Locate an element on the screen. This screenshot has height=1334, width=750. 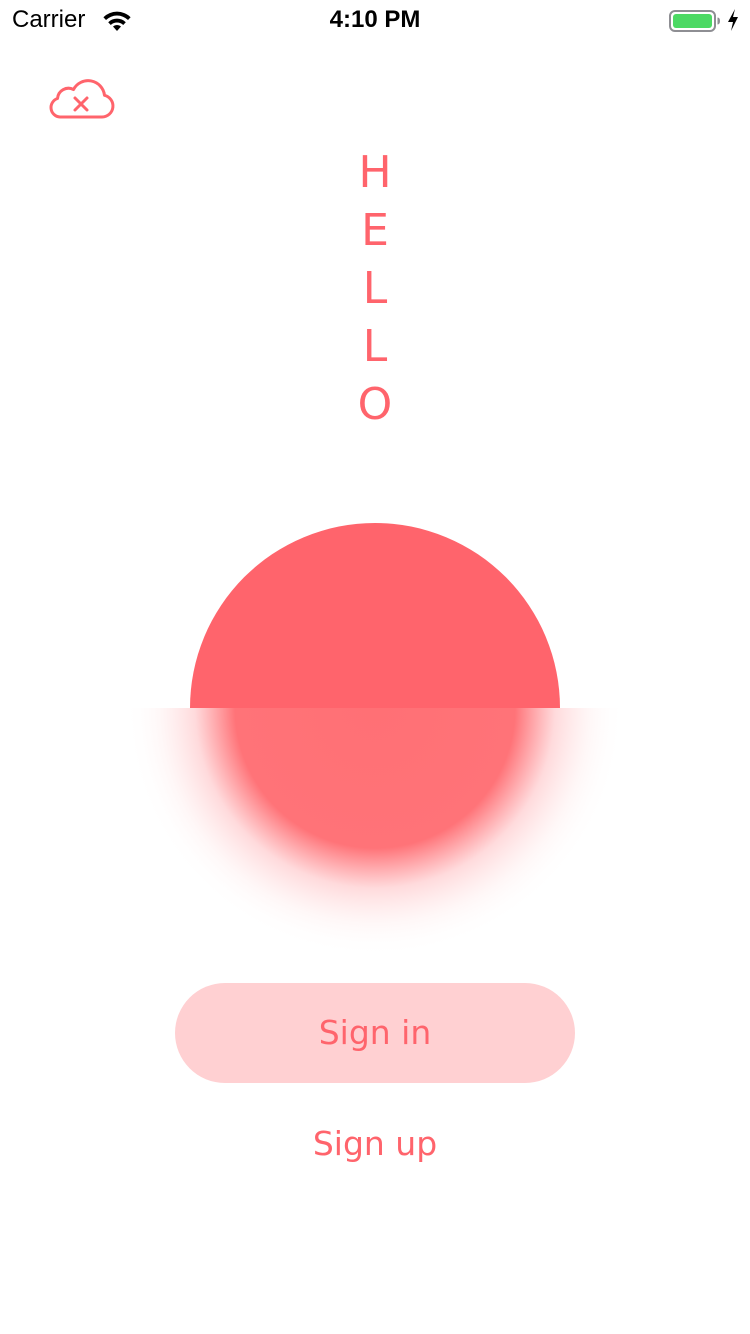
sun-reflection is located at coordinates (375, 833).